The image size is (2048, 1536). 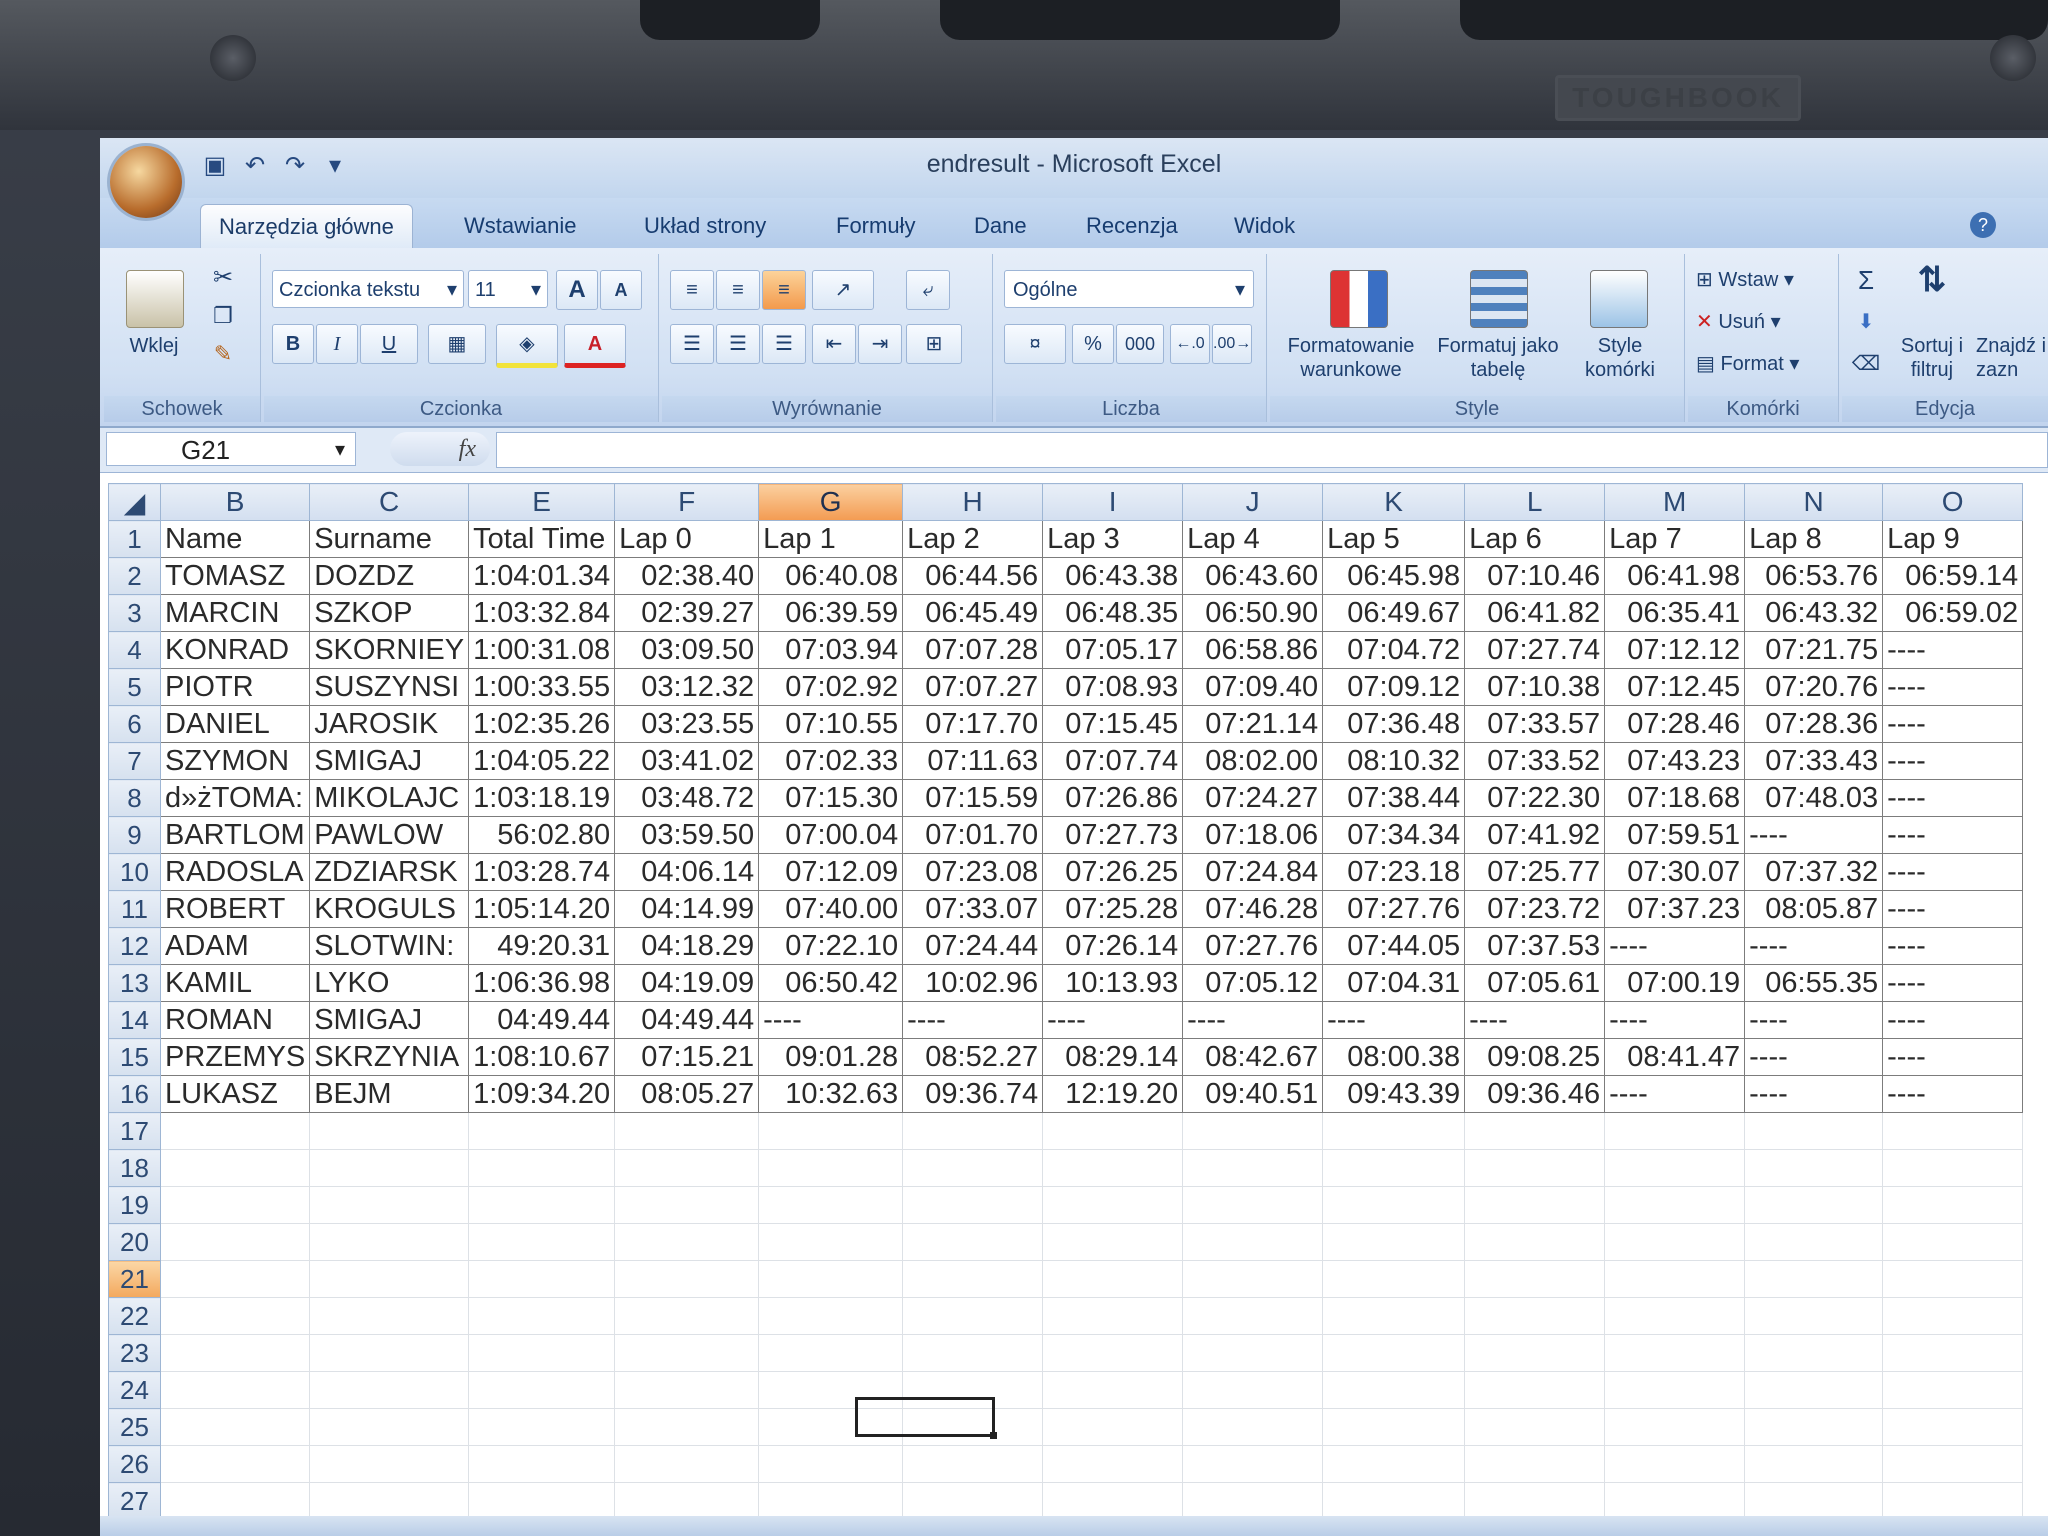 What do you see at coordinates (1113, 650) in the screenshot?
I see `cell: 07:05.17` at bounding box center [1113, 650].